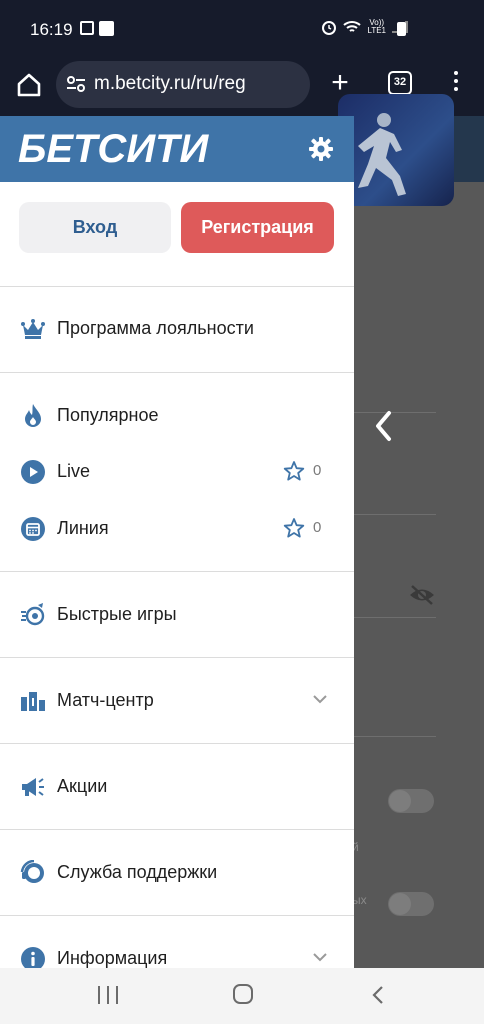 The width and height of the screenshot is (484, 1024). I want to click on stats-icon, so click(33, 701).